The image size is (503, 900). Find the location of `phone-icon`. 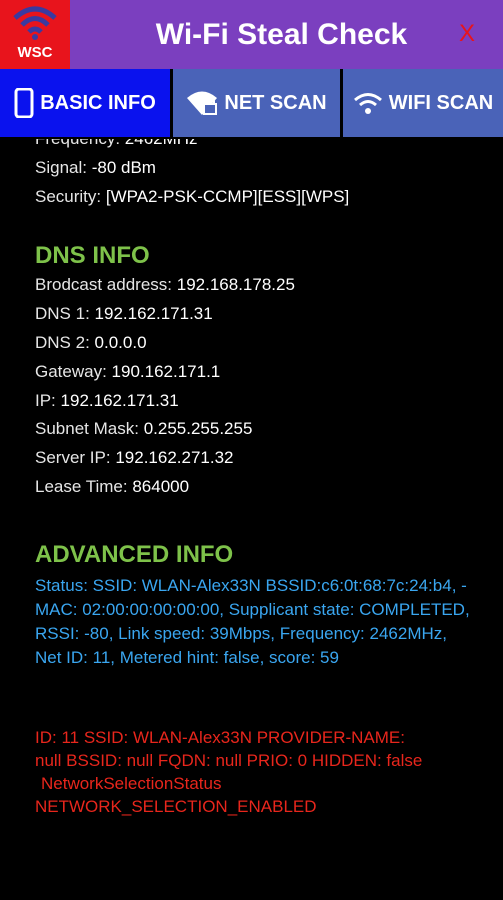

phone-icon is located at coordinates (24, 103).